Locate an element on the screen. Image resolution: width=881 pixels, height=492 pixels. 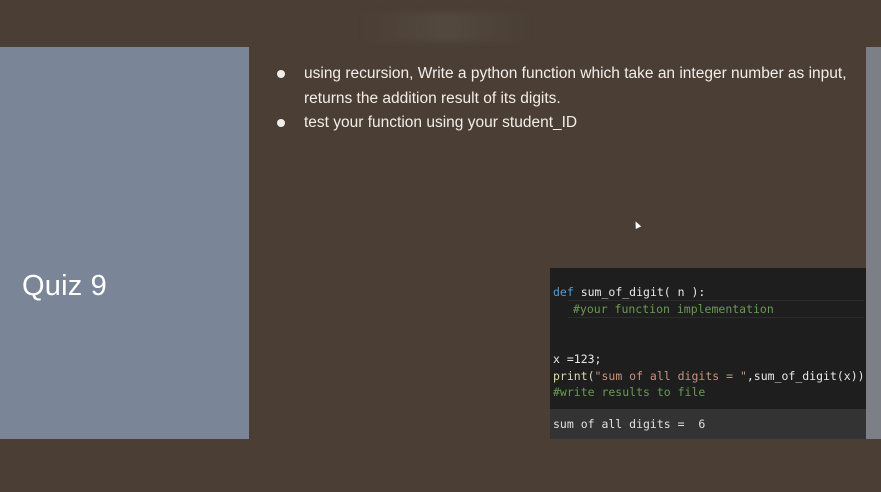
code-comment-impl: #your function implementation is located at coordinates (673, 309).